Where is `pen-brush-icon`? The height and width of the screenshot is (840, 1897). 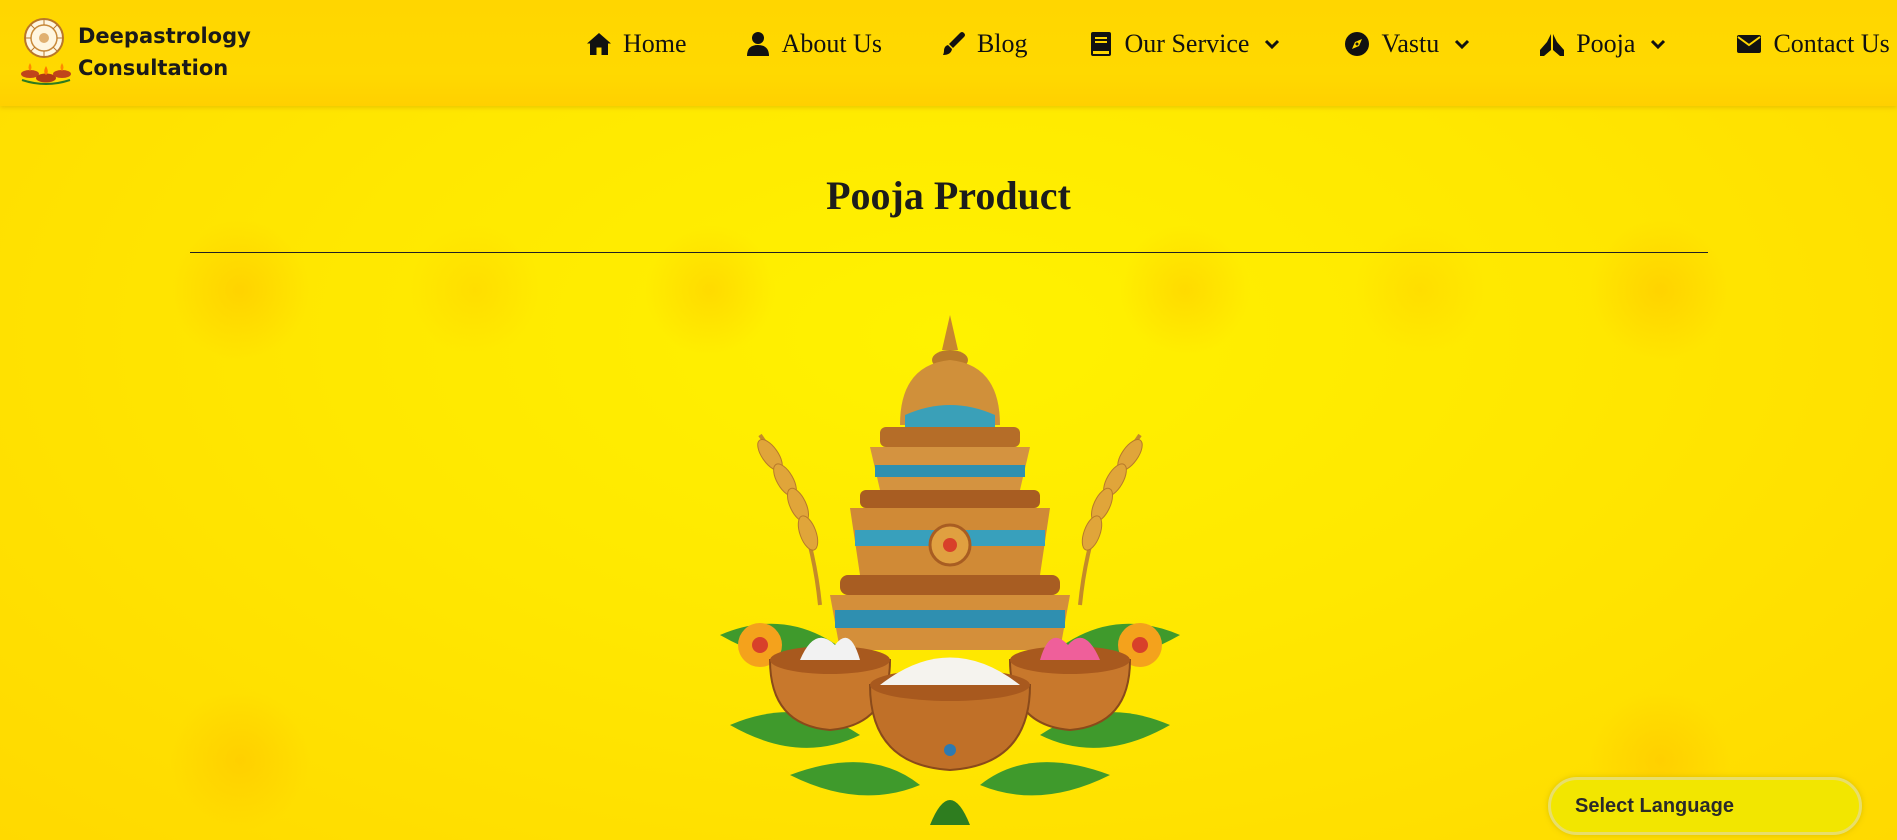 pen-brush-icon is located at coordinates (953, 44).